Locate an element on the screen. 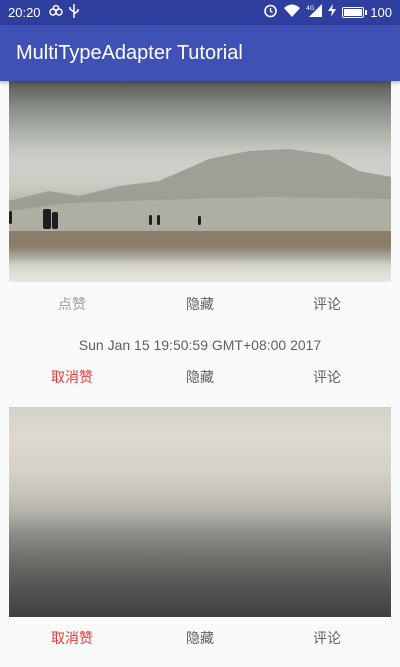 The image size is (400, 667). battery-percentage: 100 is located at coordinates (381, 12).